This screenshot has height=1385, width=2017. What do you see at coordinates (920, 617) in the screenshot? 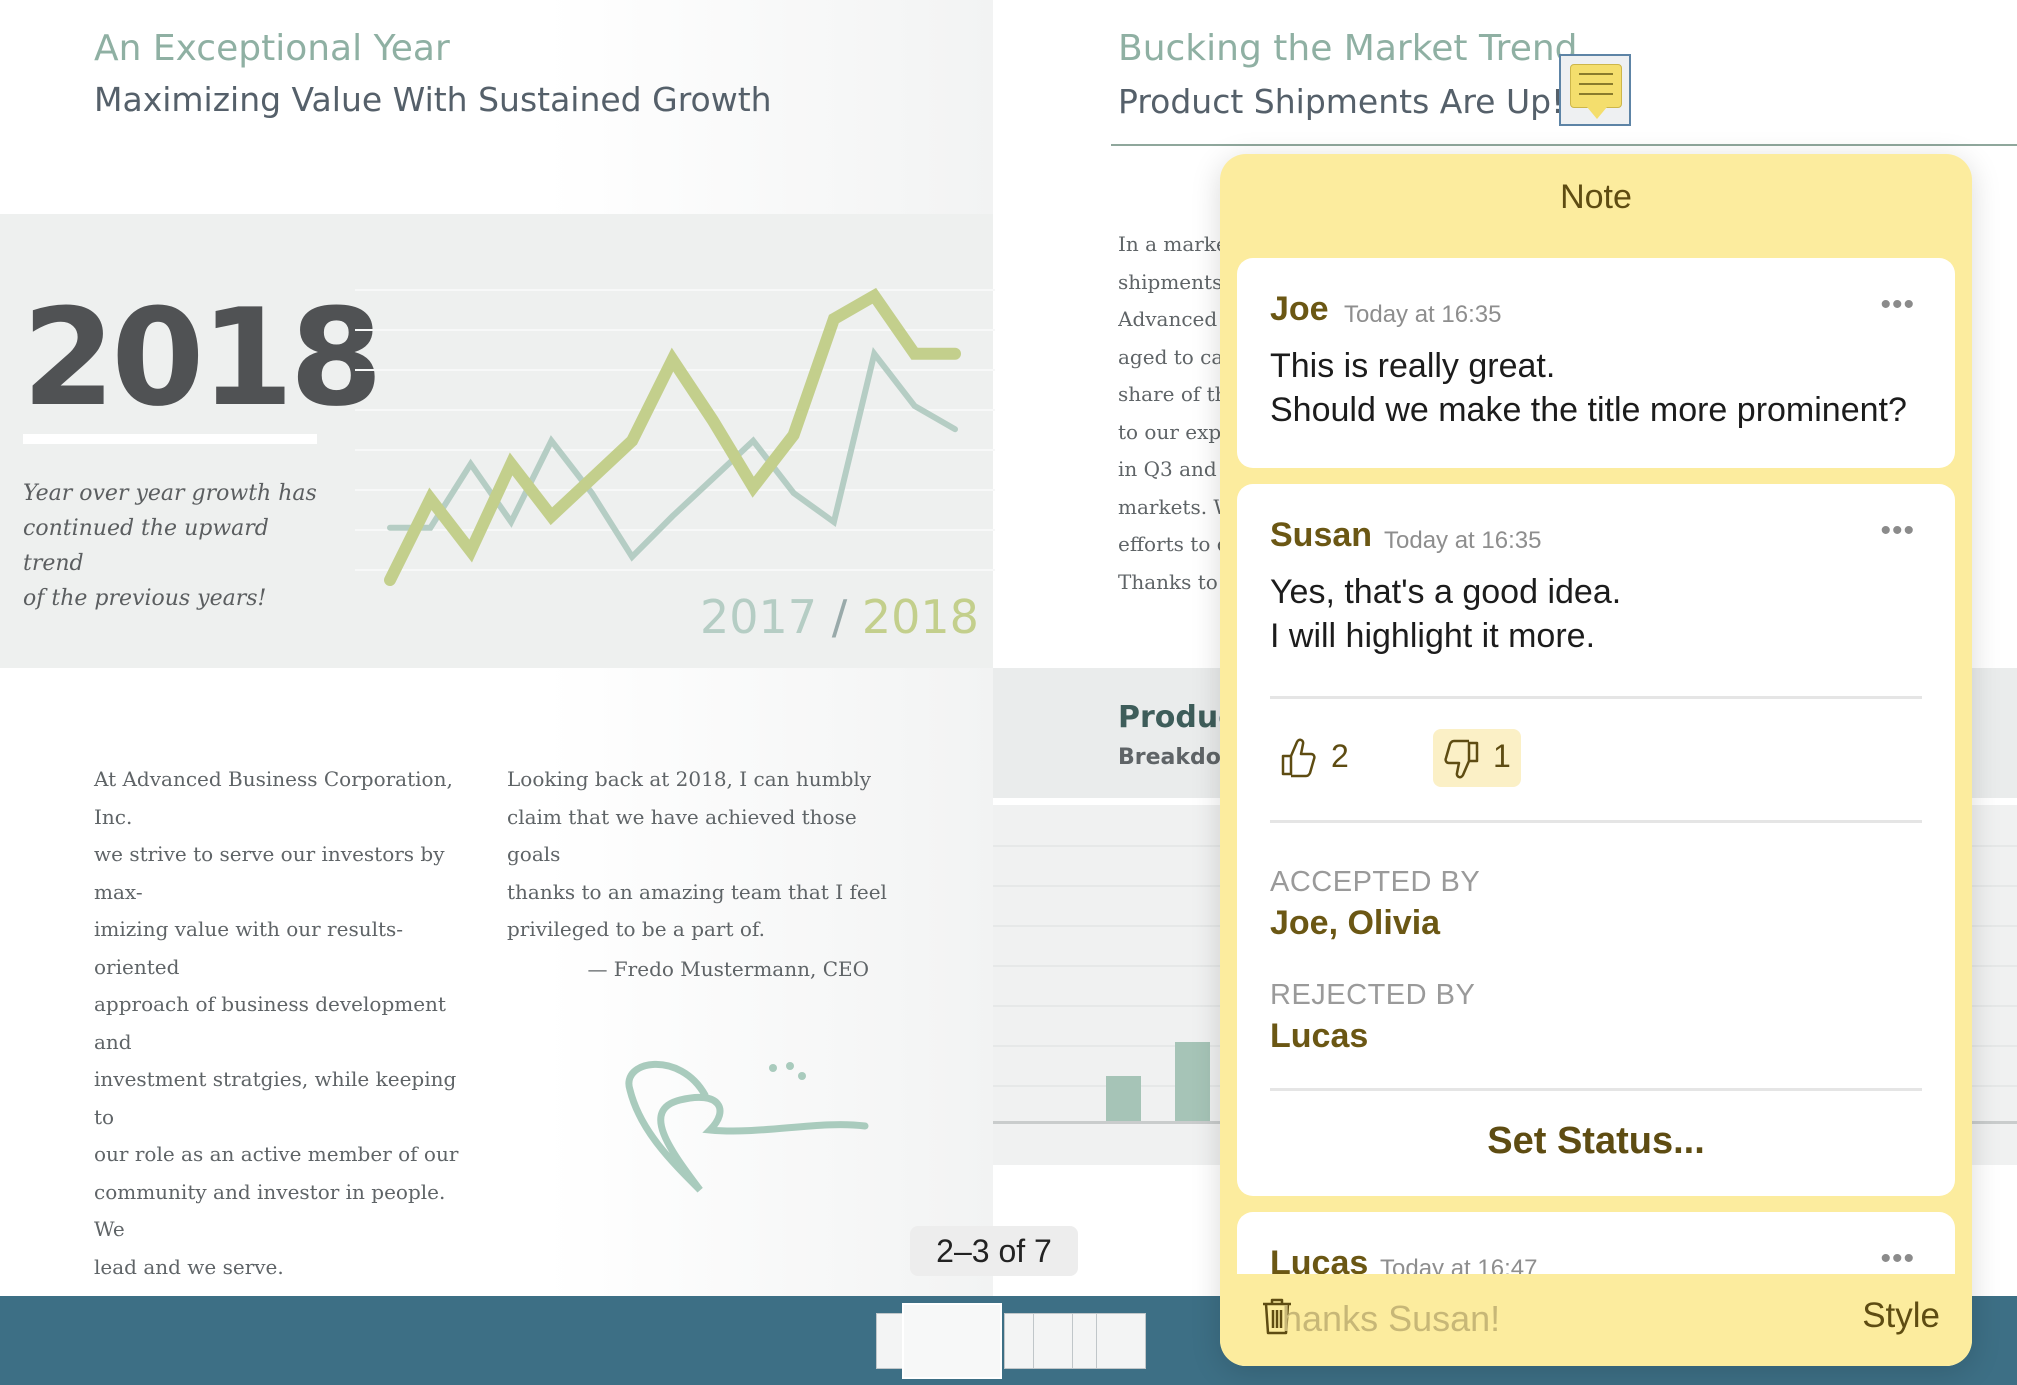
I see `legend-2018: 2018` at bounding box center [920, 617].